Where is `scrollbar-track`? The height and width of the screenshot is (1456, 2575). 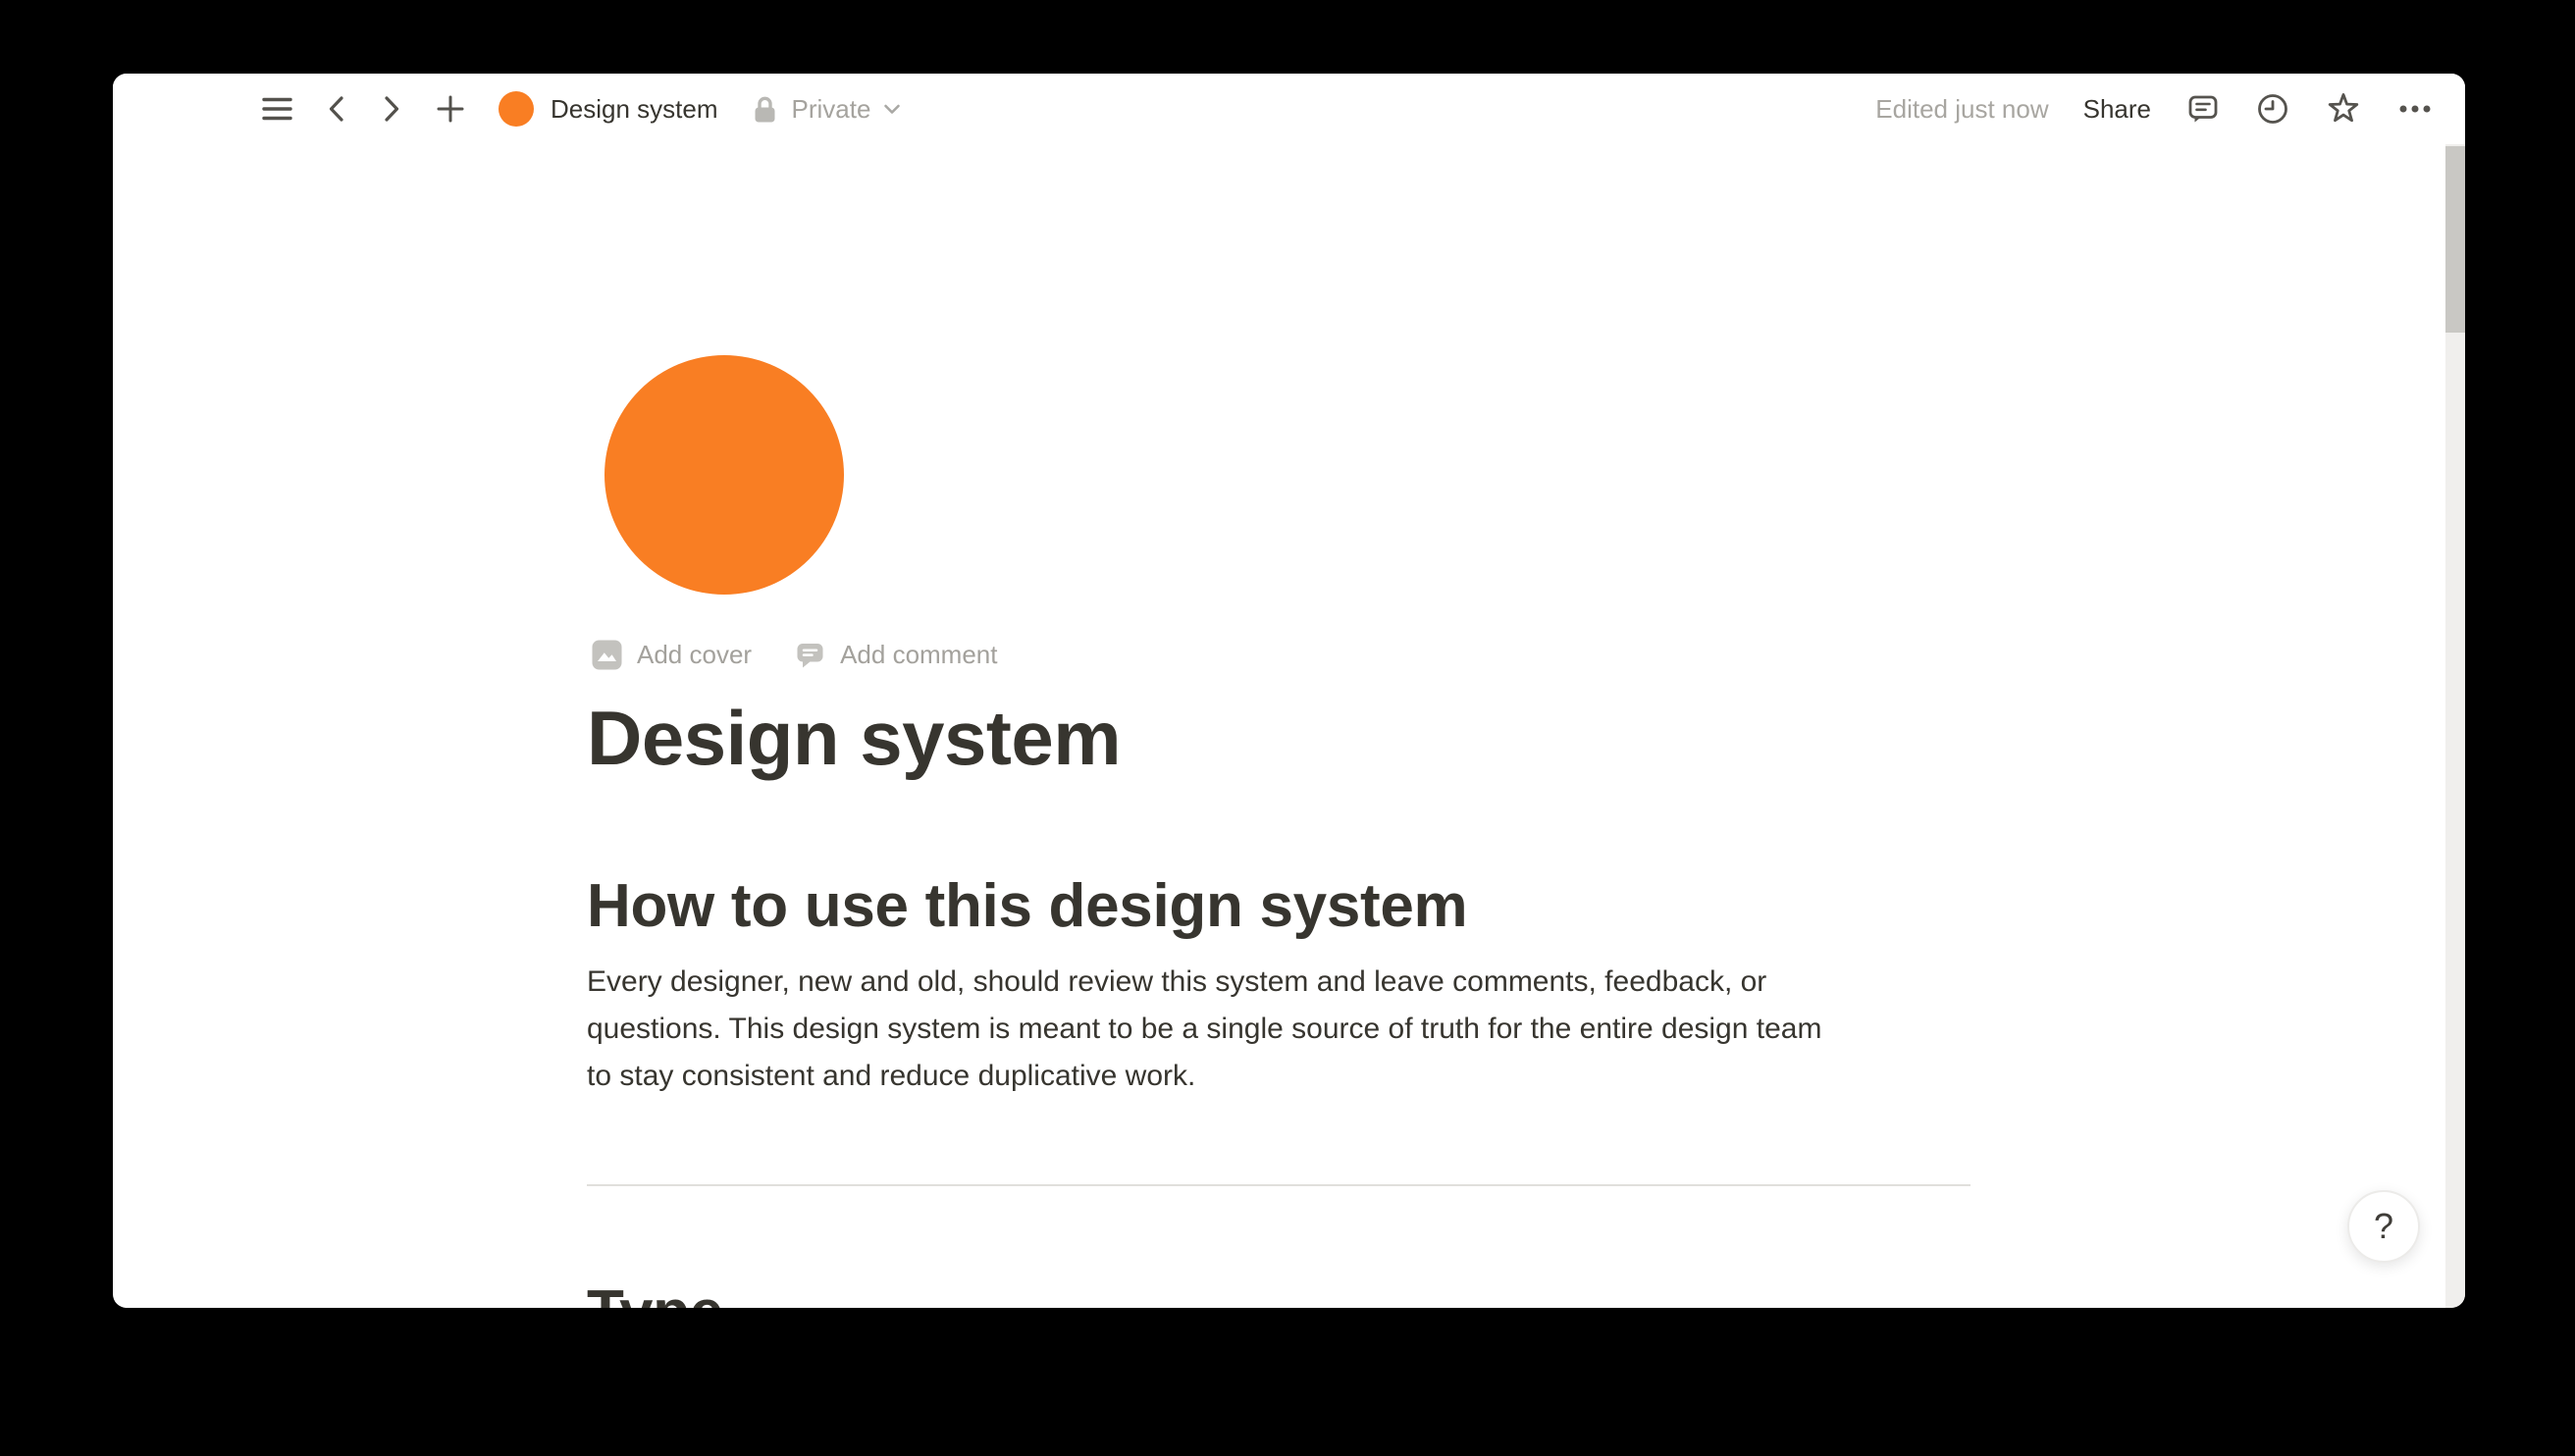 scrollbar-track is located at coordinates (2455, 726).